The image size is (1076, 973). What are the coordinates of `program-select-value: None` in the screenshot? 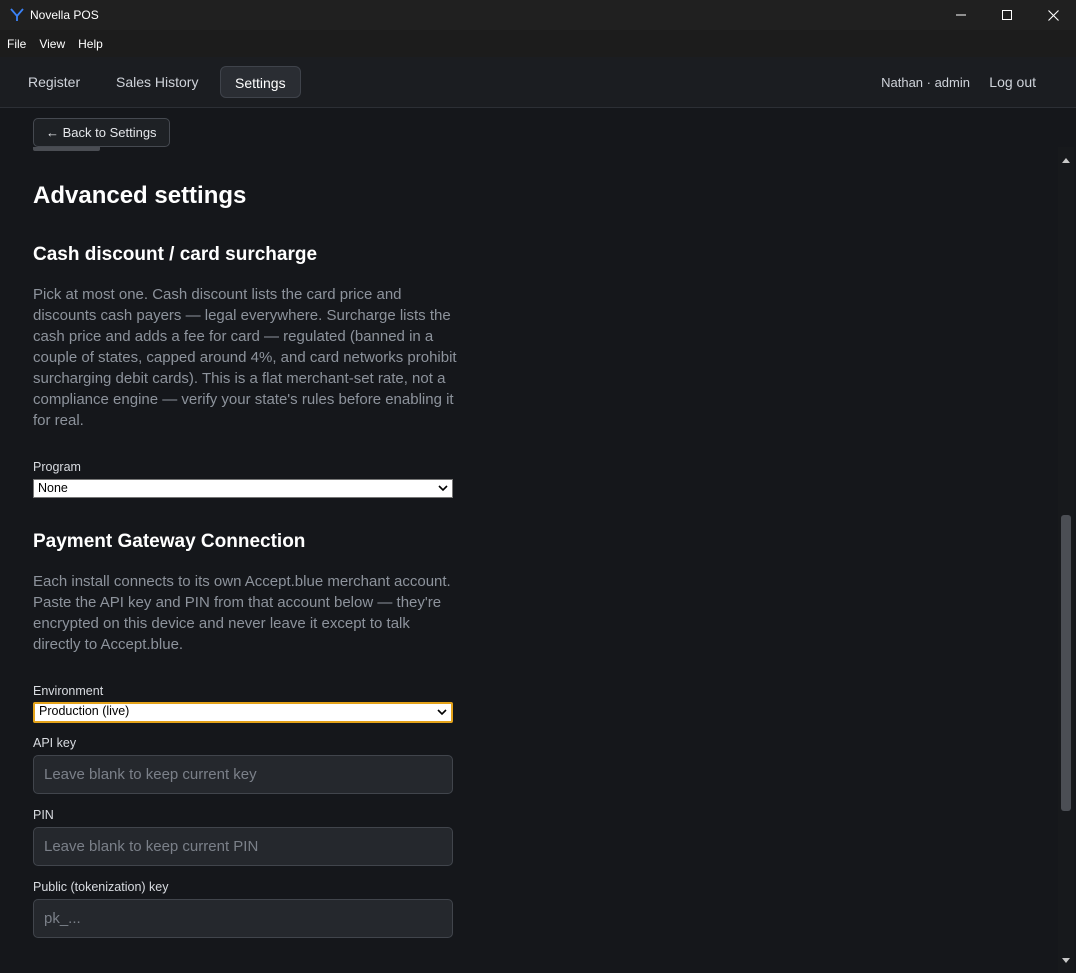 It's located at (53, 488).